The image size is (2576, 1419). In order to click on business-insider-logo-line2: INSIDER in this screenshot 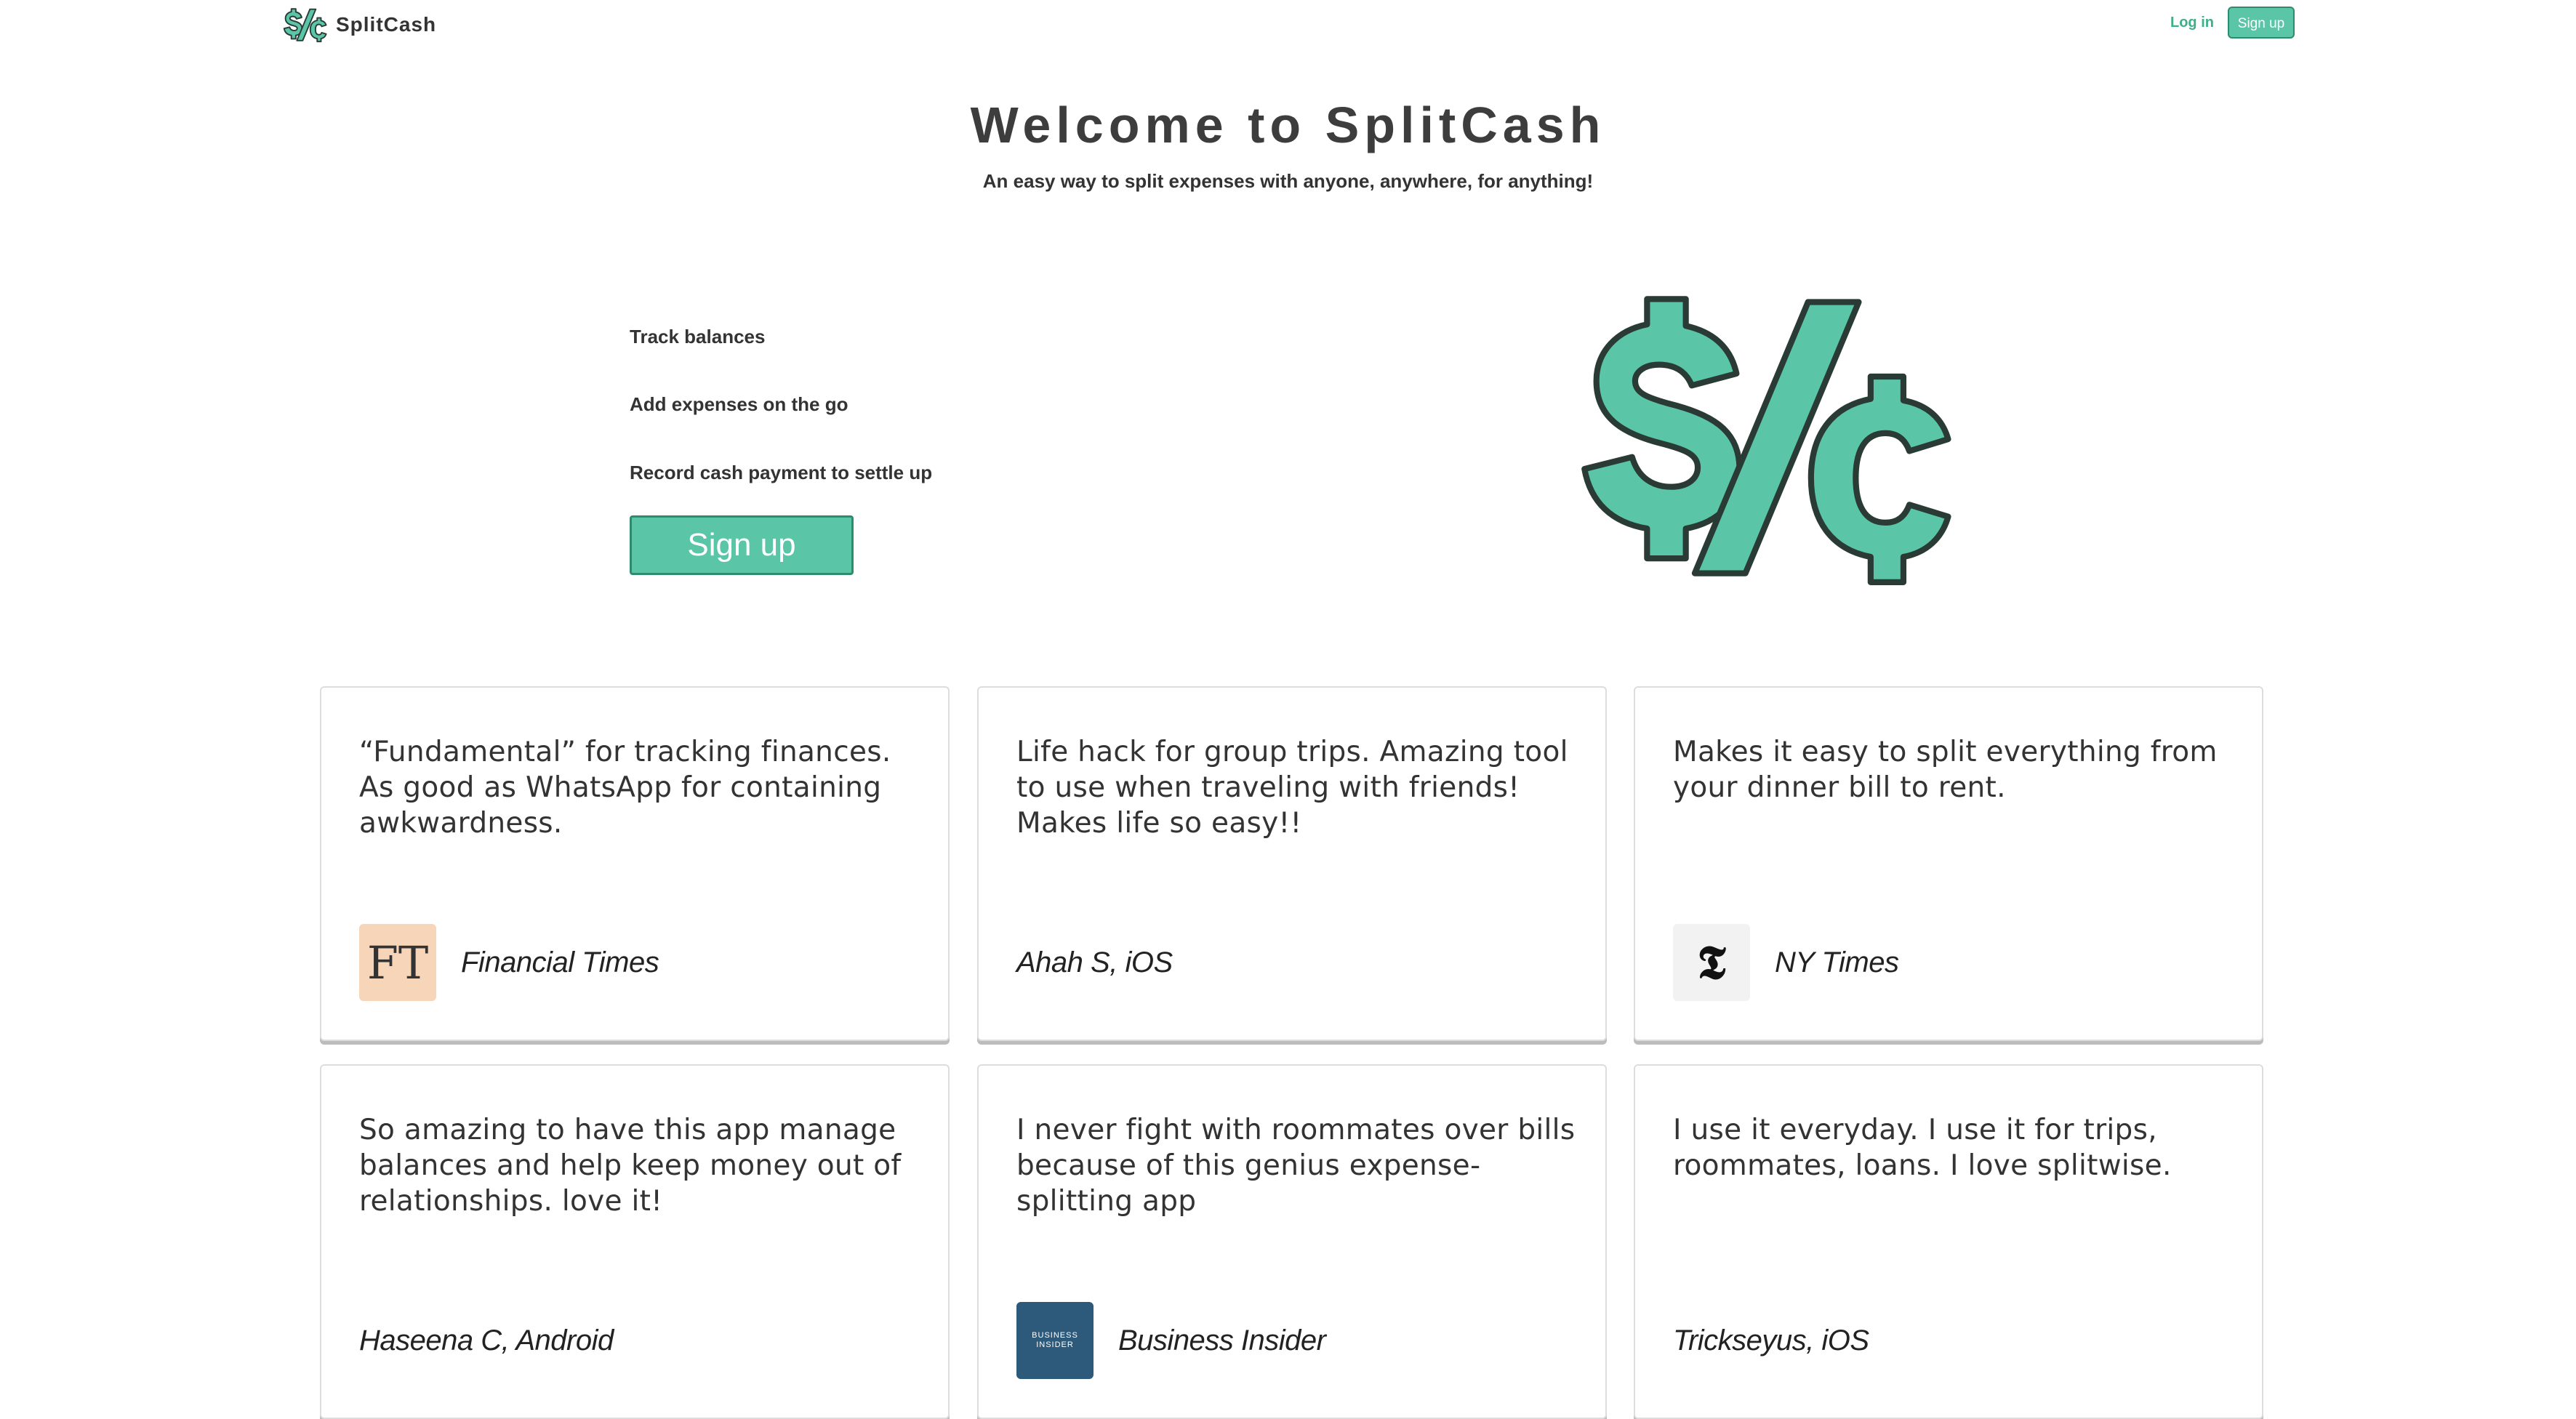, I will do `click(1055, 1344)`.